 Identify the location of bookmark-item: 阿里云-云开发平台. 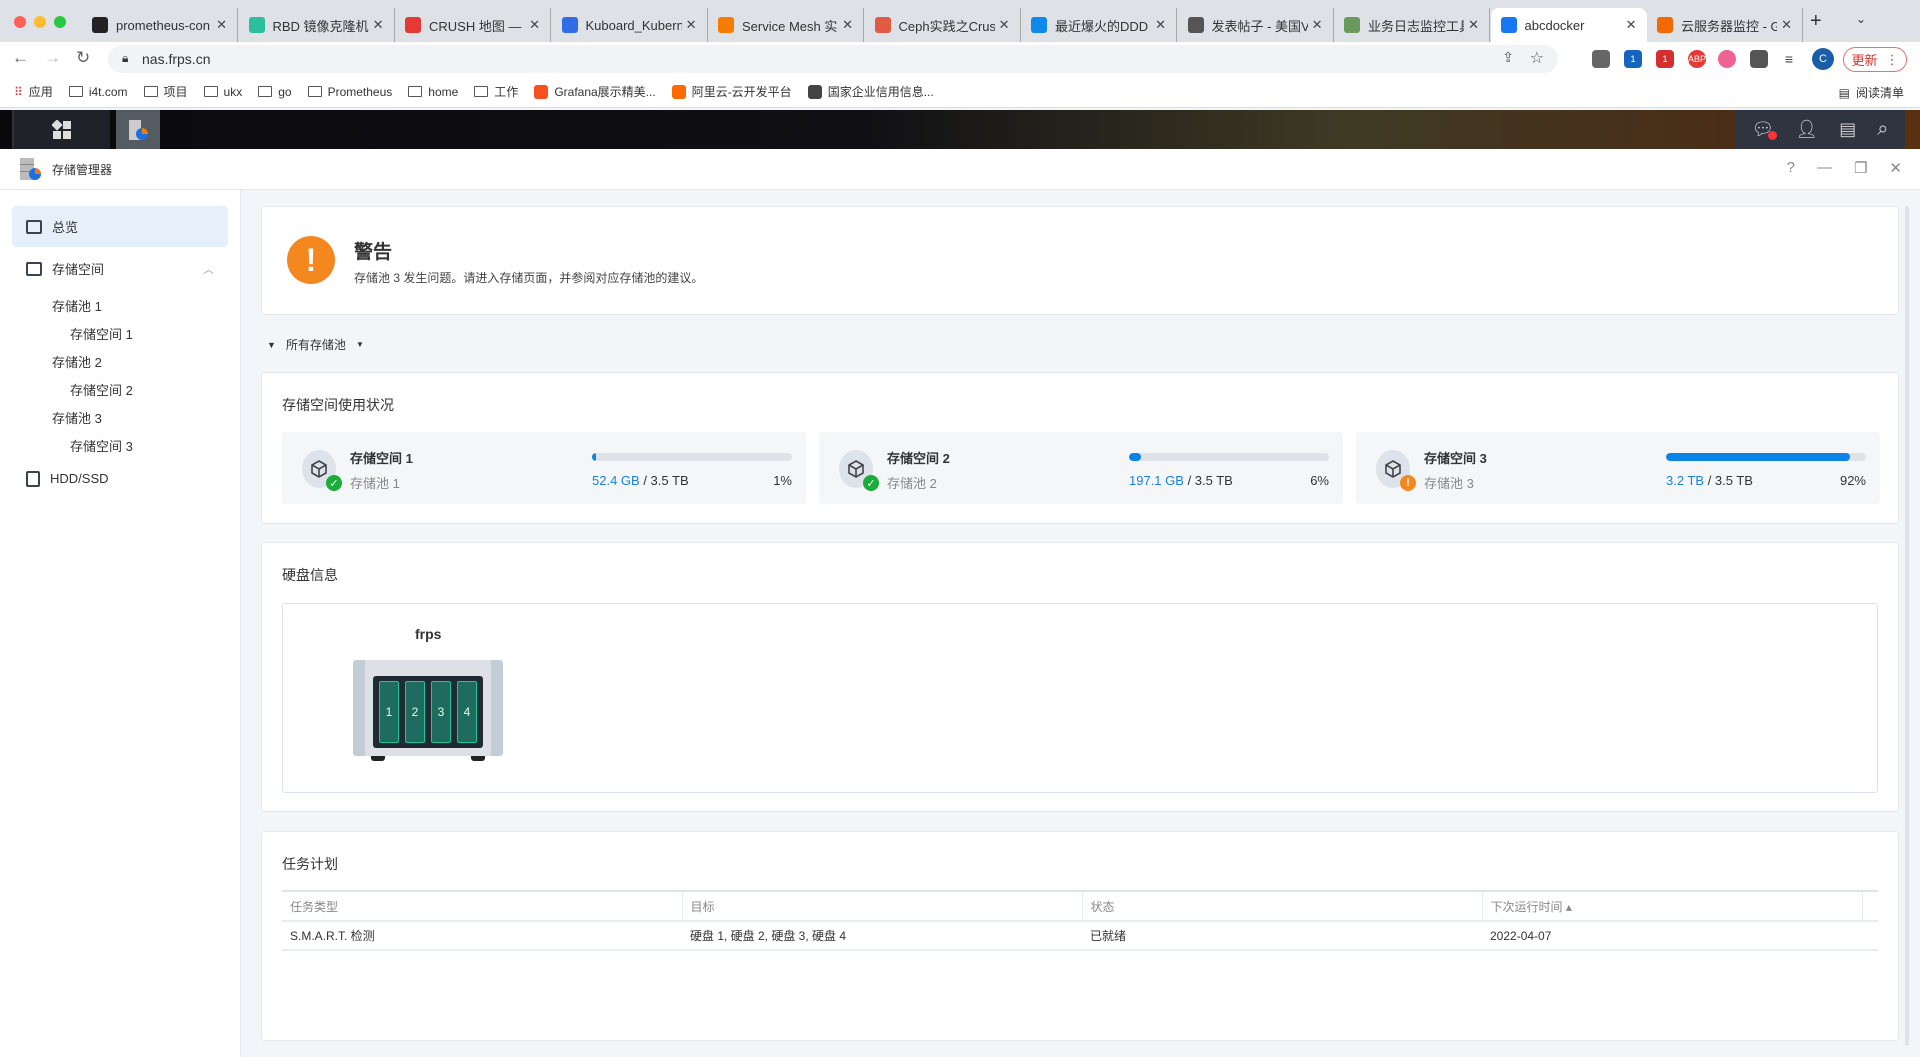
(731, 91).